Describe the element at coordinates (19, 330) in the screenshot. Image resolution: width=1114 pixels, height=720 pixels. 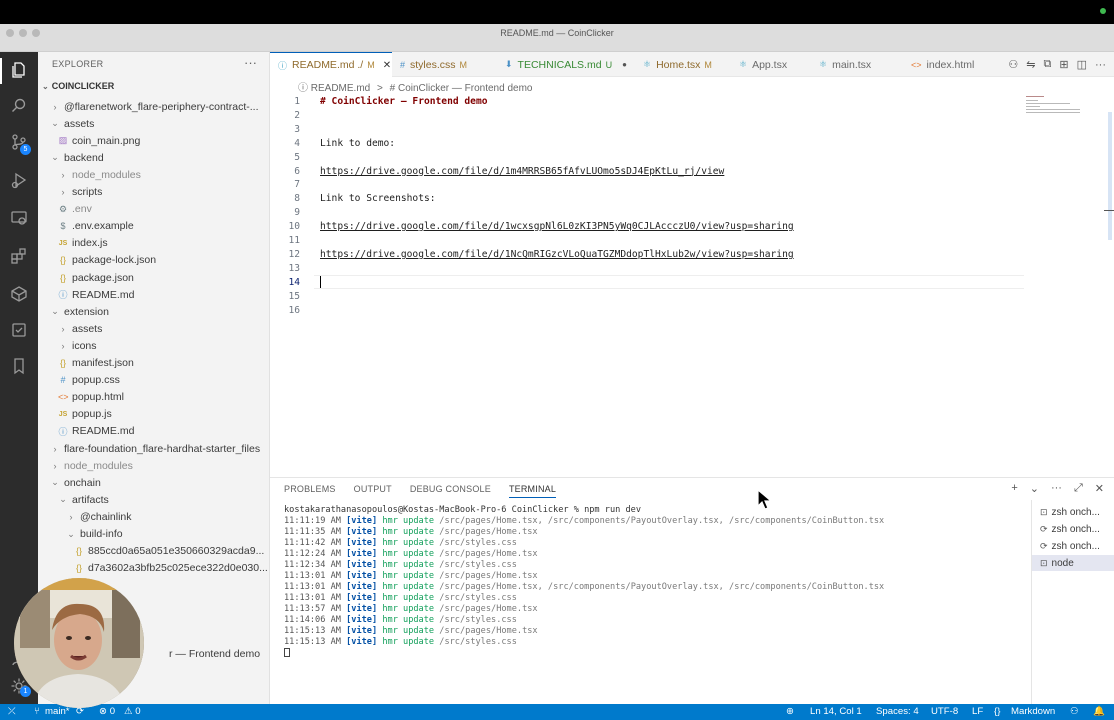
I see `testing-icon` at that location.